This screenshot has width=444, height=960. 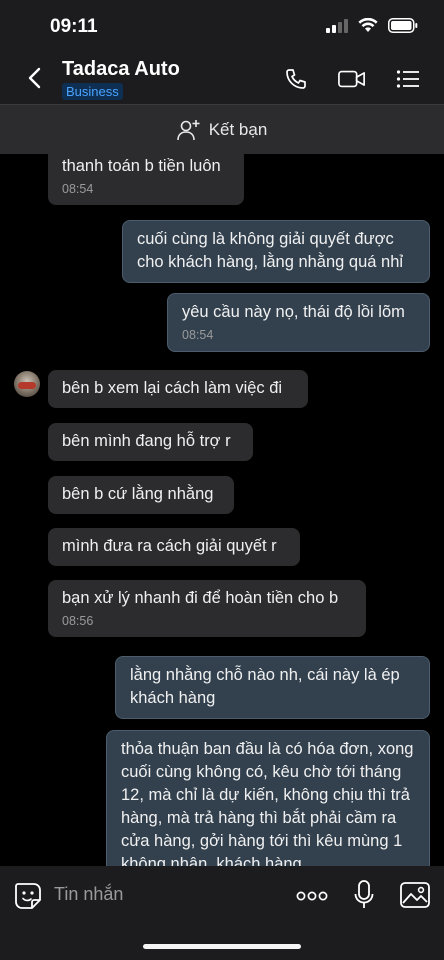 I want to click on image-icon, so click(x=415, y=895).